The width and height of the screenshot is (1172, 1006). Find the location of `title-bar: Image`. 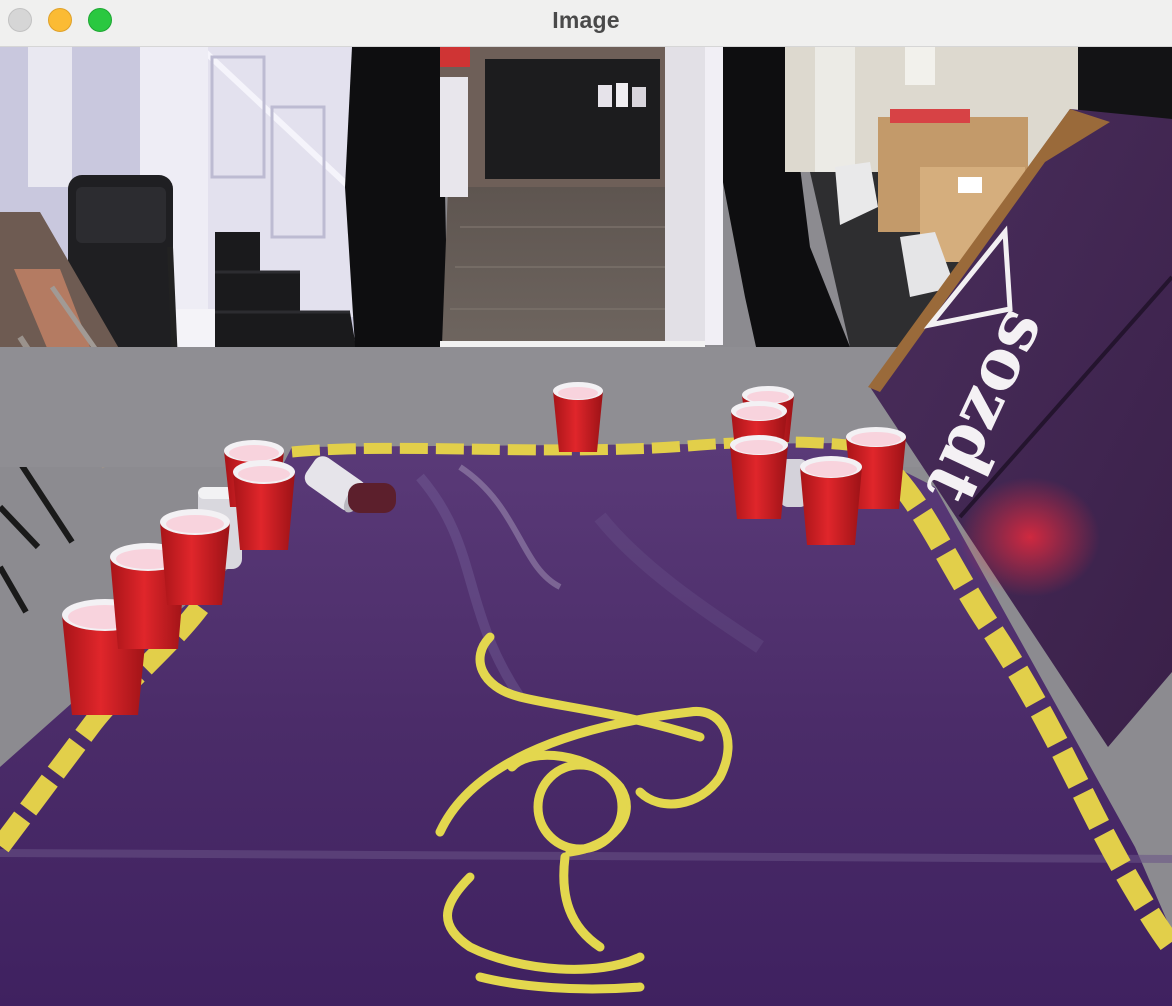

title-bar: Image is located at coordinates (586, 23).